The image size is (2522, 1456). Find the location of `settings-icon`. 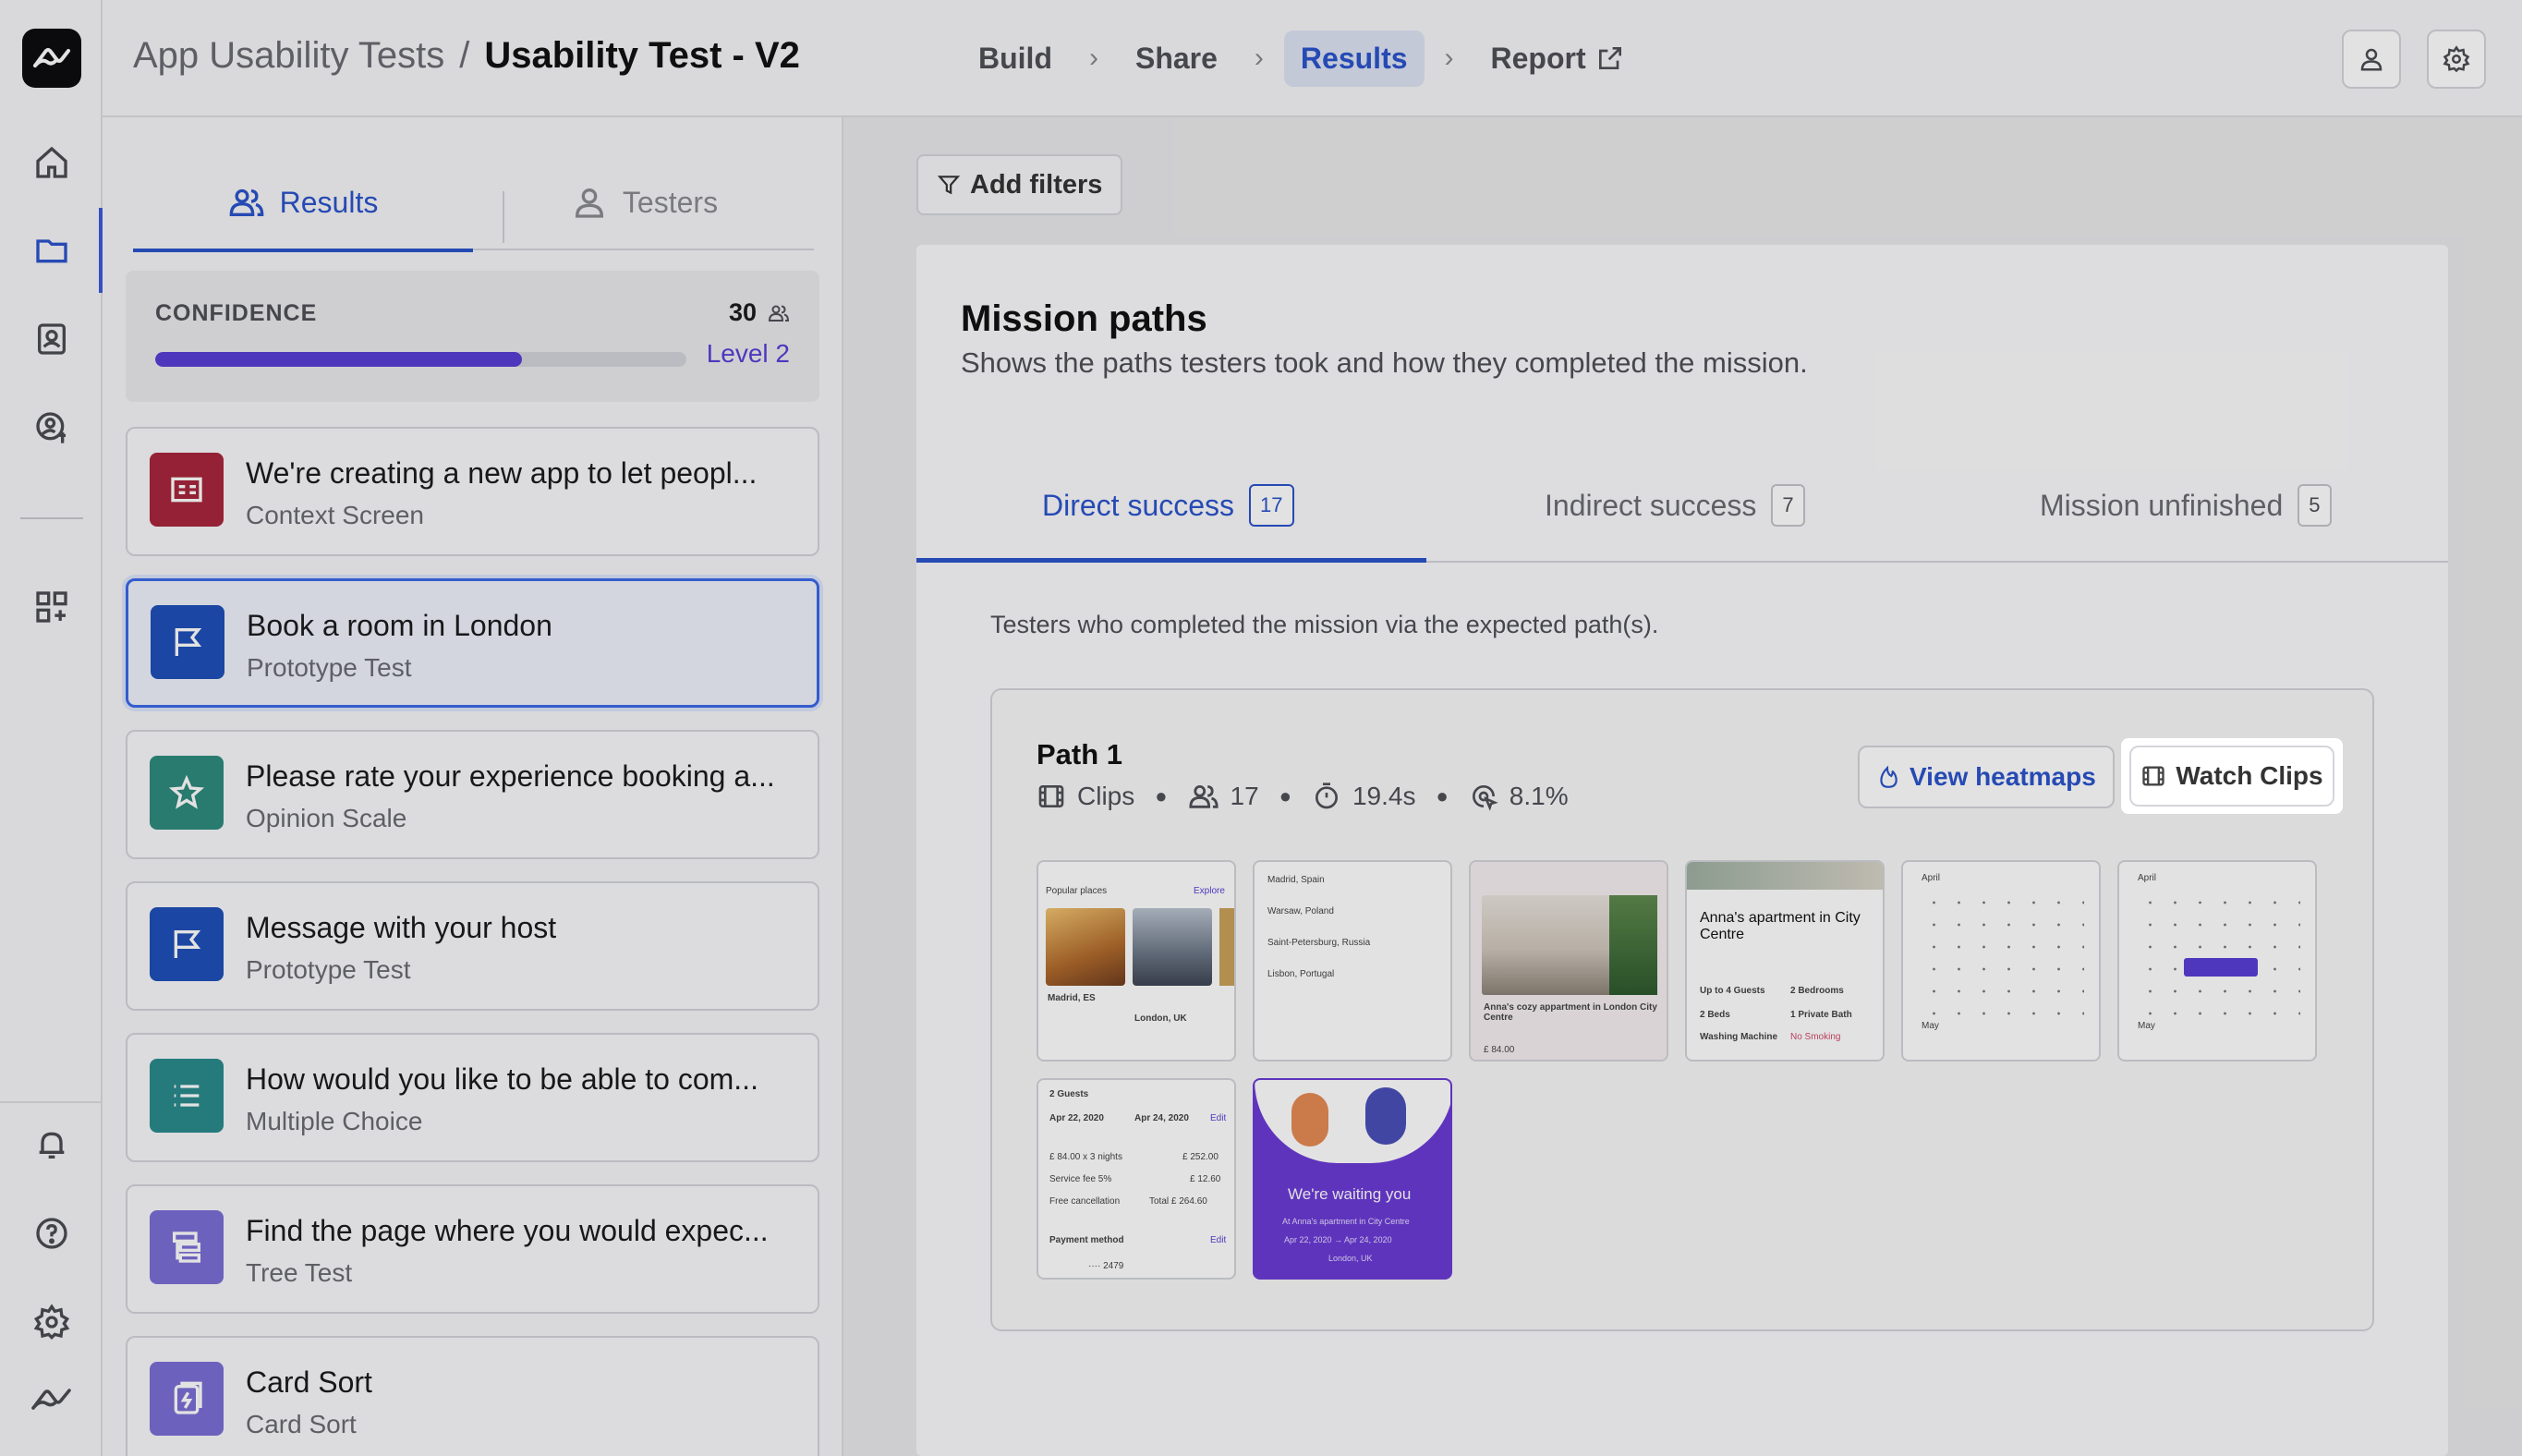

settings-icon is located at coordinates (52, 1322).